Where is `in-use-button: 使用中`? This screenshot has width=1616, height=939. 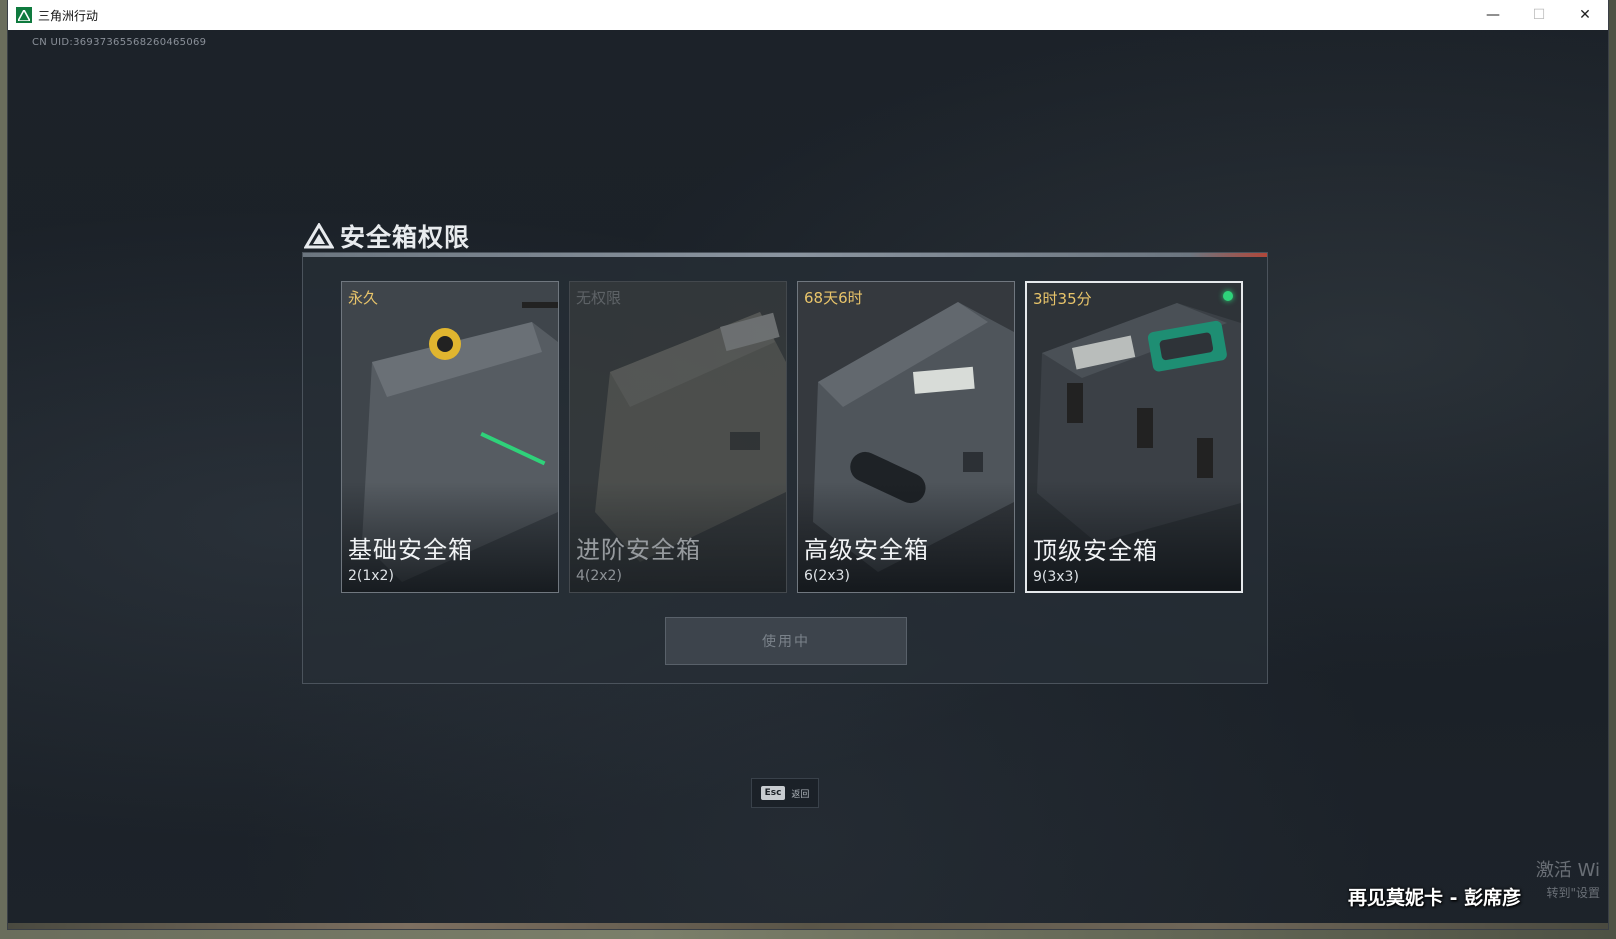 in-use-button: 使用中 is located at coordinates (786, 641).